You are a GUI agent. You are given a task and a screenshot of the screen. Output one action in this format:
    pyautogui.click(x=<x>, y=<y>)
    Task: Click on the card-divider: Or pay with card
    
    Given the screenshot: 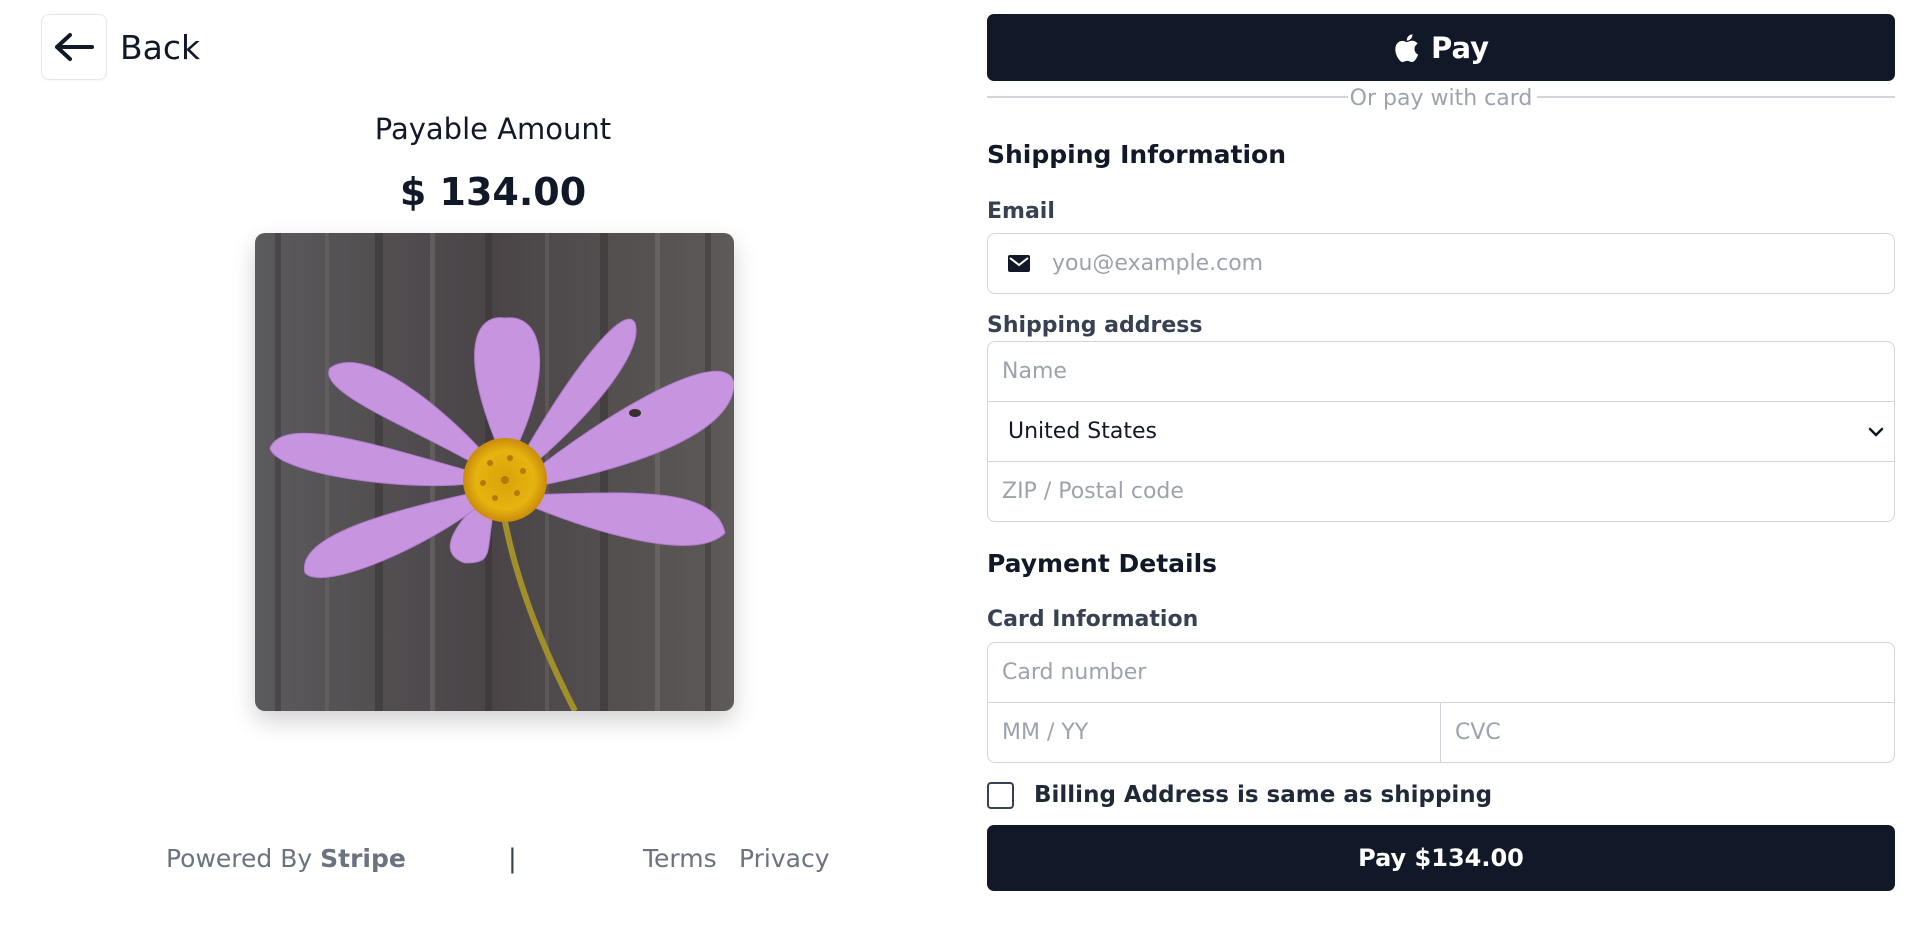 What is the action you would take?
    pyautogui.click(x=1441, y=99)
    